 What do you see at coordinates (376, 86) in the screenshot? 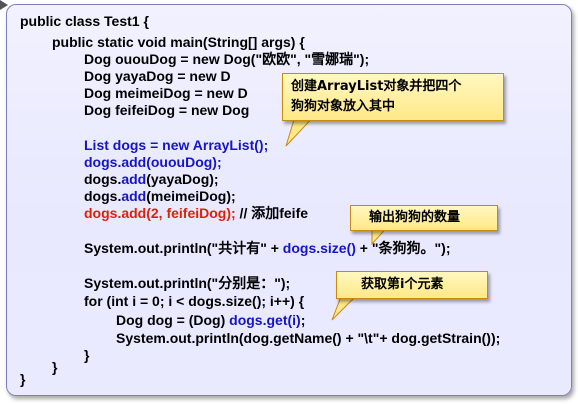
I see `callout-create-line1: 创建ArrayList对象并把四个` at bounding box center [376, 86].